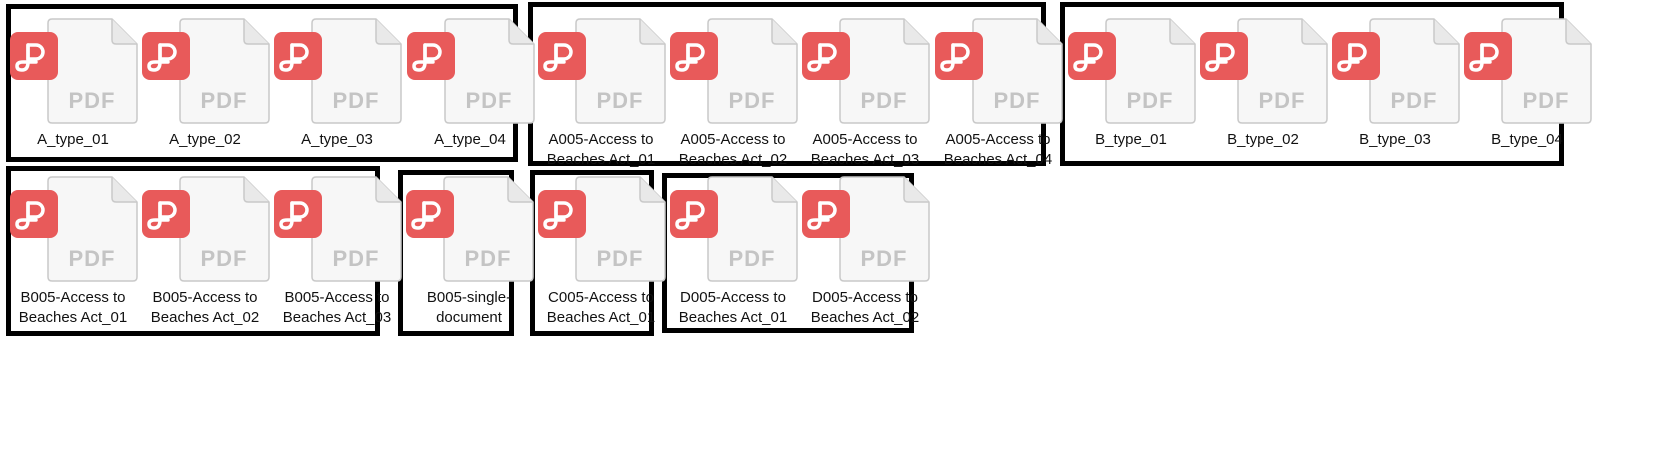 This screenshot has width=1672, height=457. I want to click on file-name-label: D005-Access to Beaches Act_02, so click(865, 307).